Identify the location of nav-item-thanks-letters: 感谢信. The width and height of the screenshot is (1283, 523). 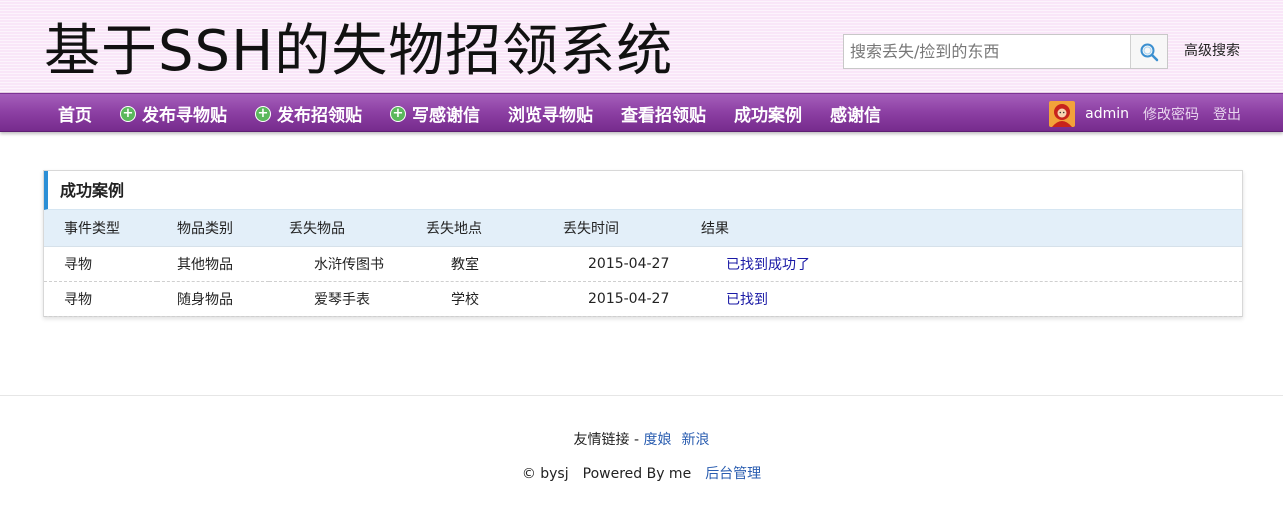
(855, 113).